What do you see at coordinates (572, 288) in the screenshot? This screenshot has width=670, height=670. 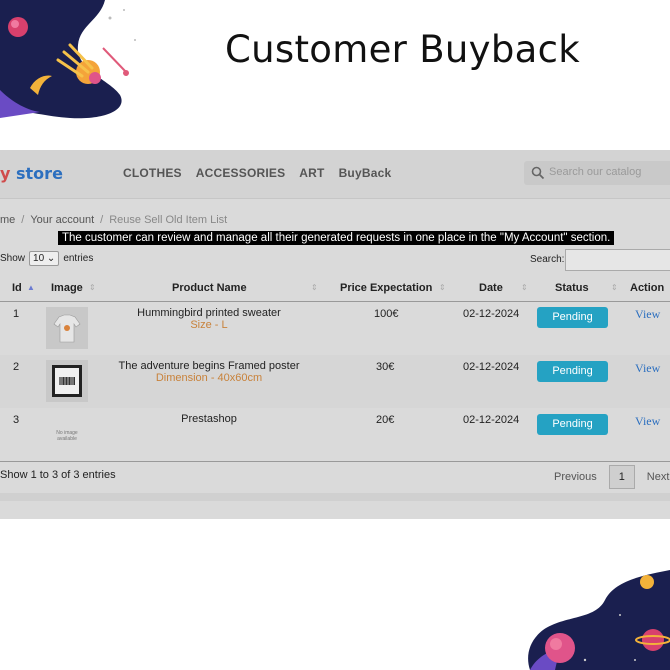 I see `header-status: Status` at bounding box center [572, 288].